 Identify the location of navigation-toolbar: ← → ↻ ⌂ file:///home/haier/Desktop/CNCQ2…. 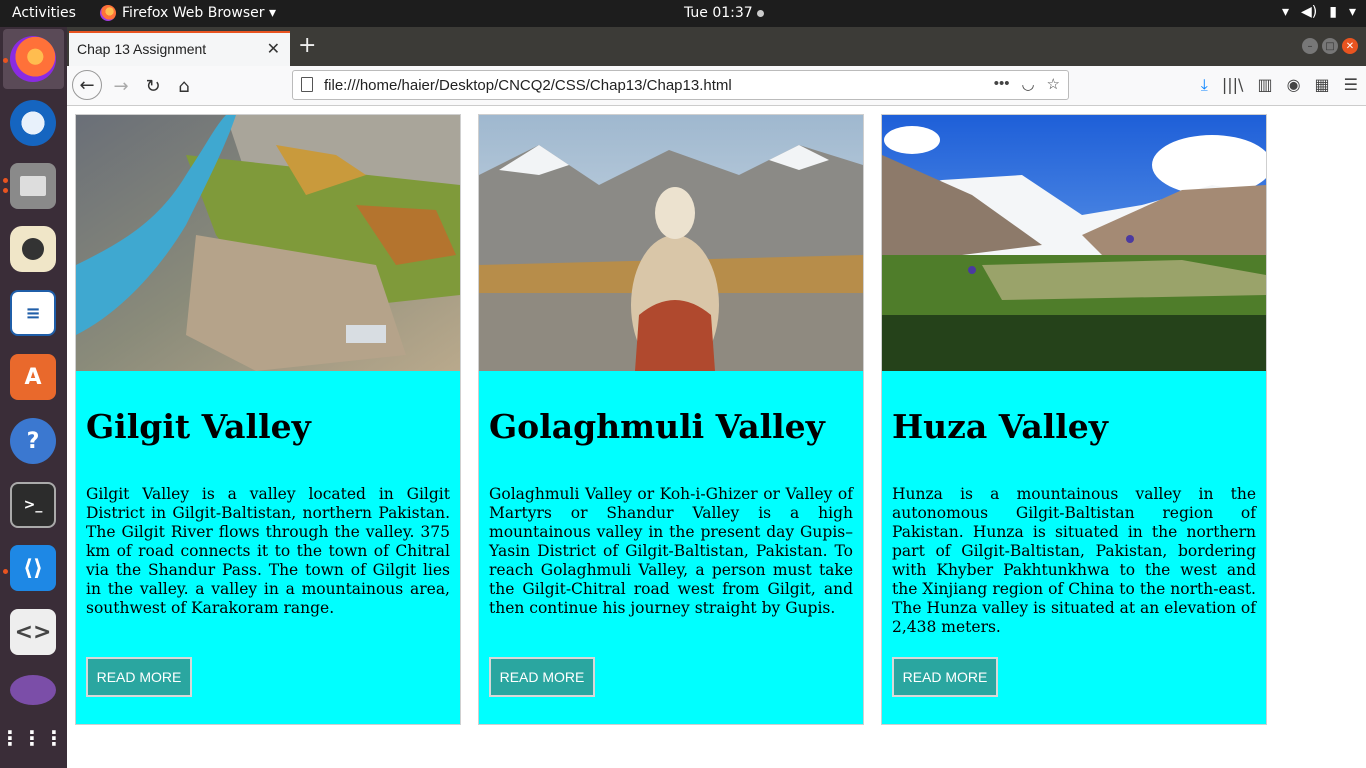
(716, 86).